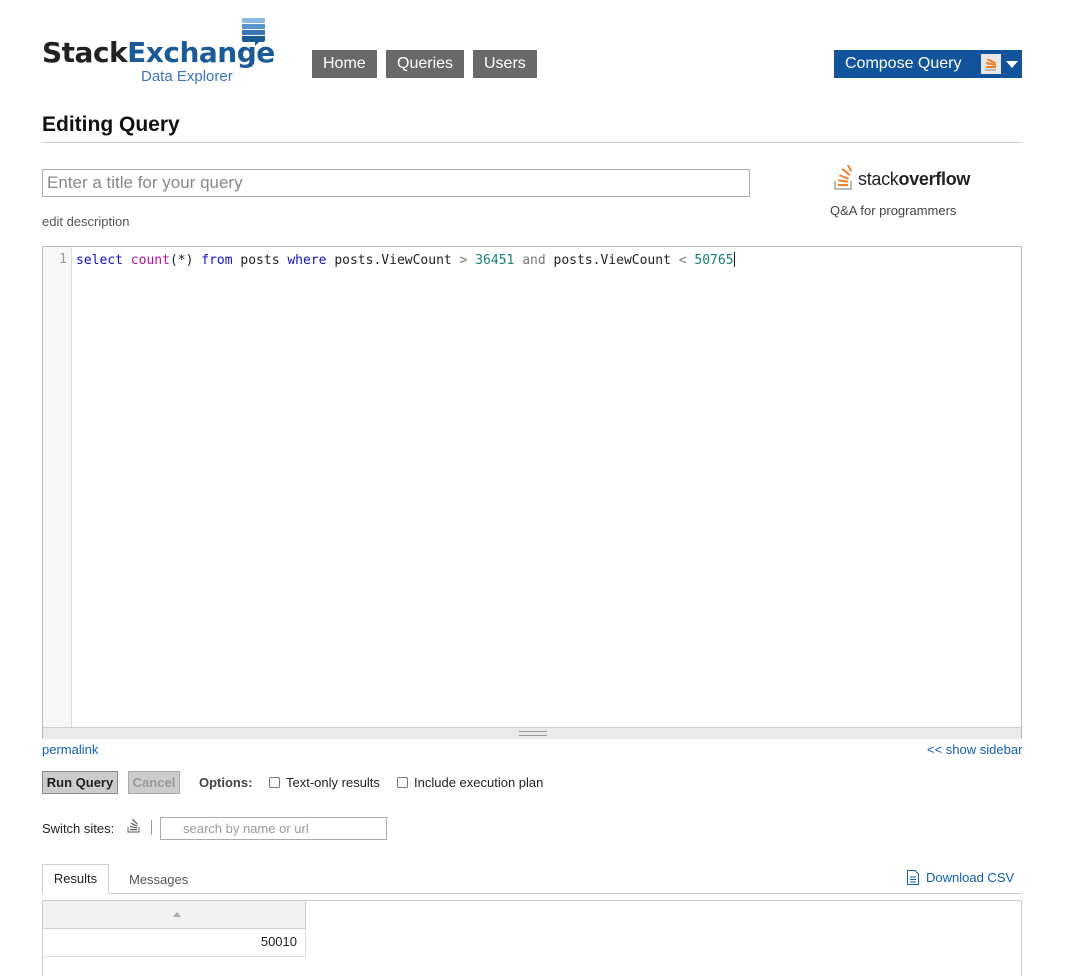 Image resolution: width=1091 pixels, height=976 pixels. Describe the element at coordinates (85, 52) in the screenshot. I see `logo-text-stack: Stack` at that location.